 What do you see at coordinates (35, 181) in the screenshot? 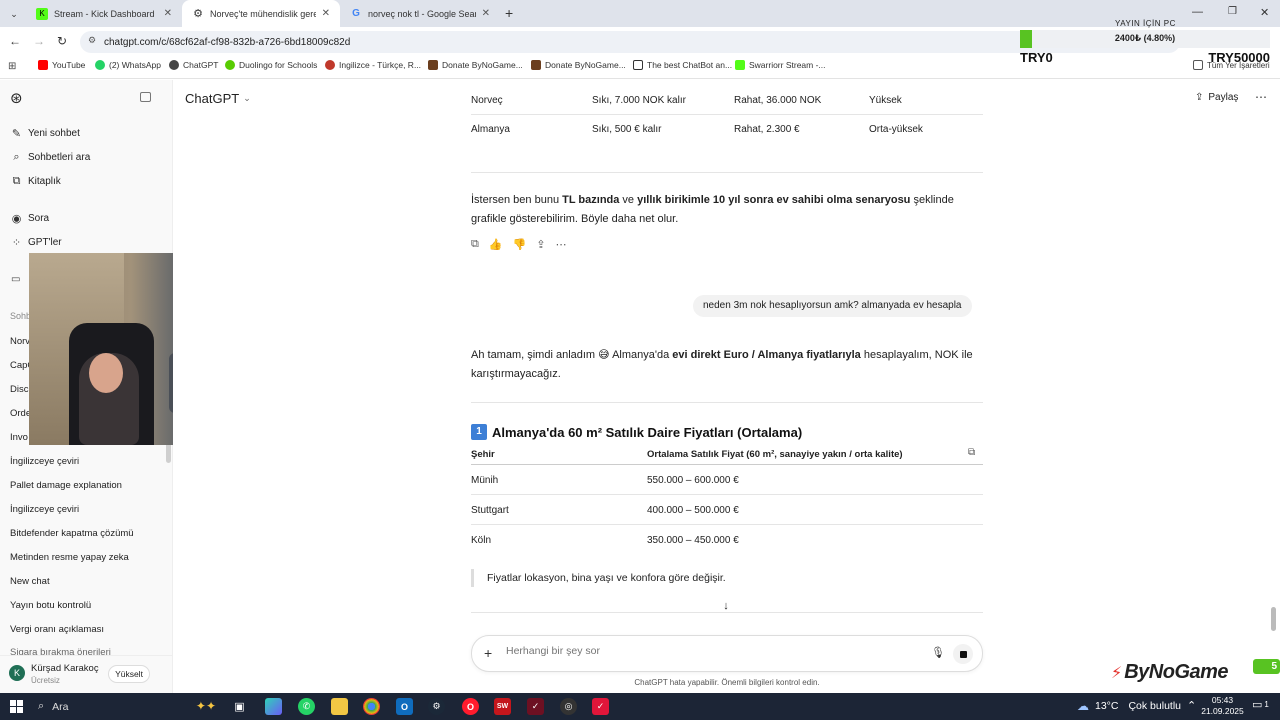
I see `sidebar-library: ⧉ Kitaplık` at bounding box center [35, 181].